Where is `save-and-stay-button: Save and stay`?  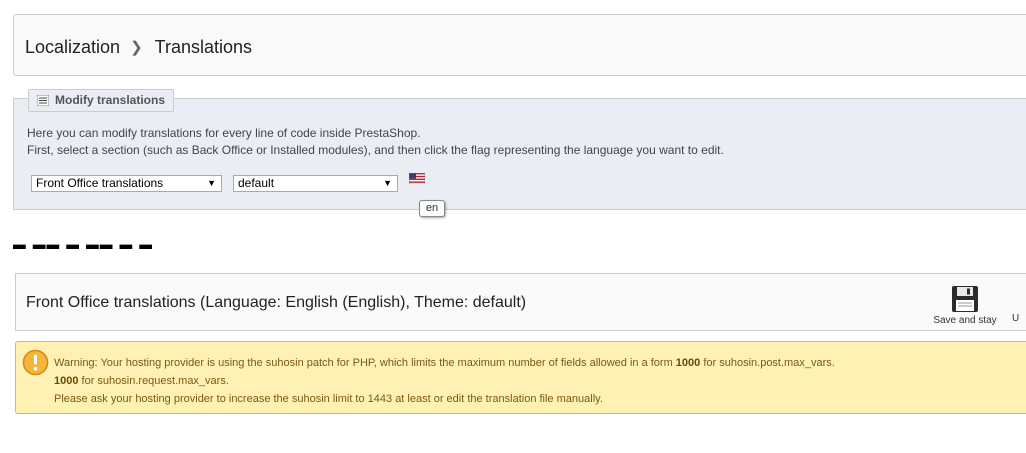 save-and-stay-button: Save and stay is located at coordinates (965, 305).